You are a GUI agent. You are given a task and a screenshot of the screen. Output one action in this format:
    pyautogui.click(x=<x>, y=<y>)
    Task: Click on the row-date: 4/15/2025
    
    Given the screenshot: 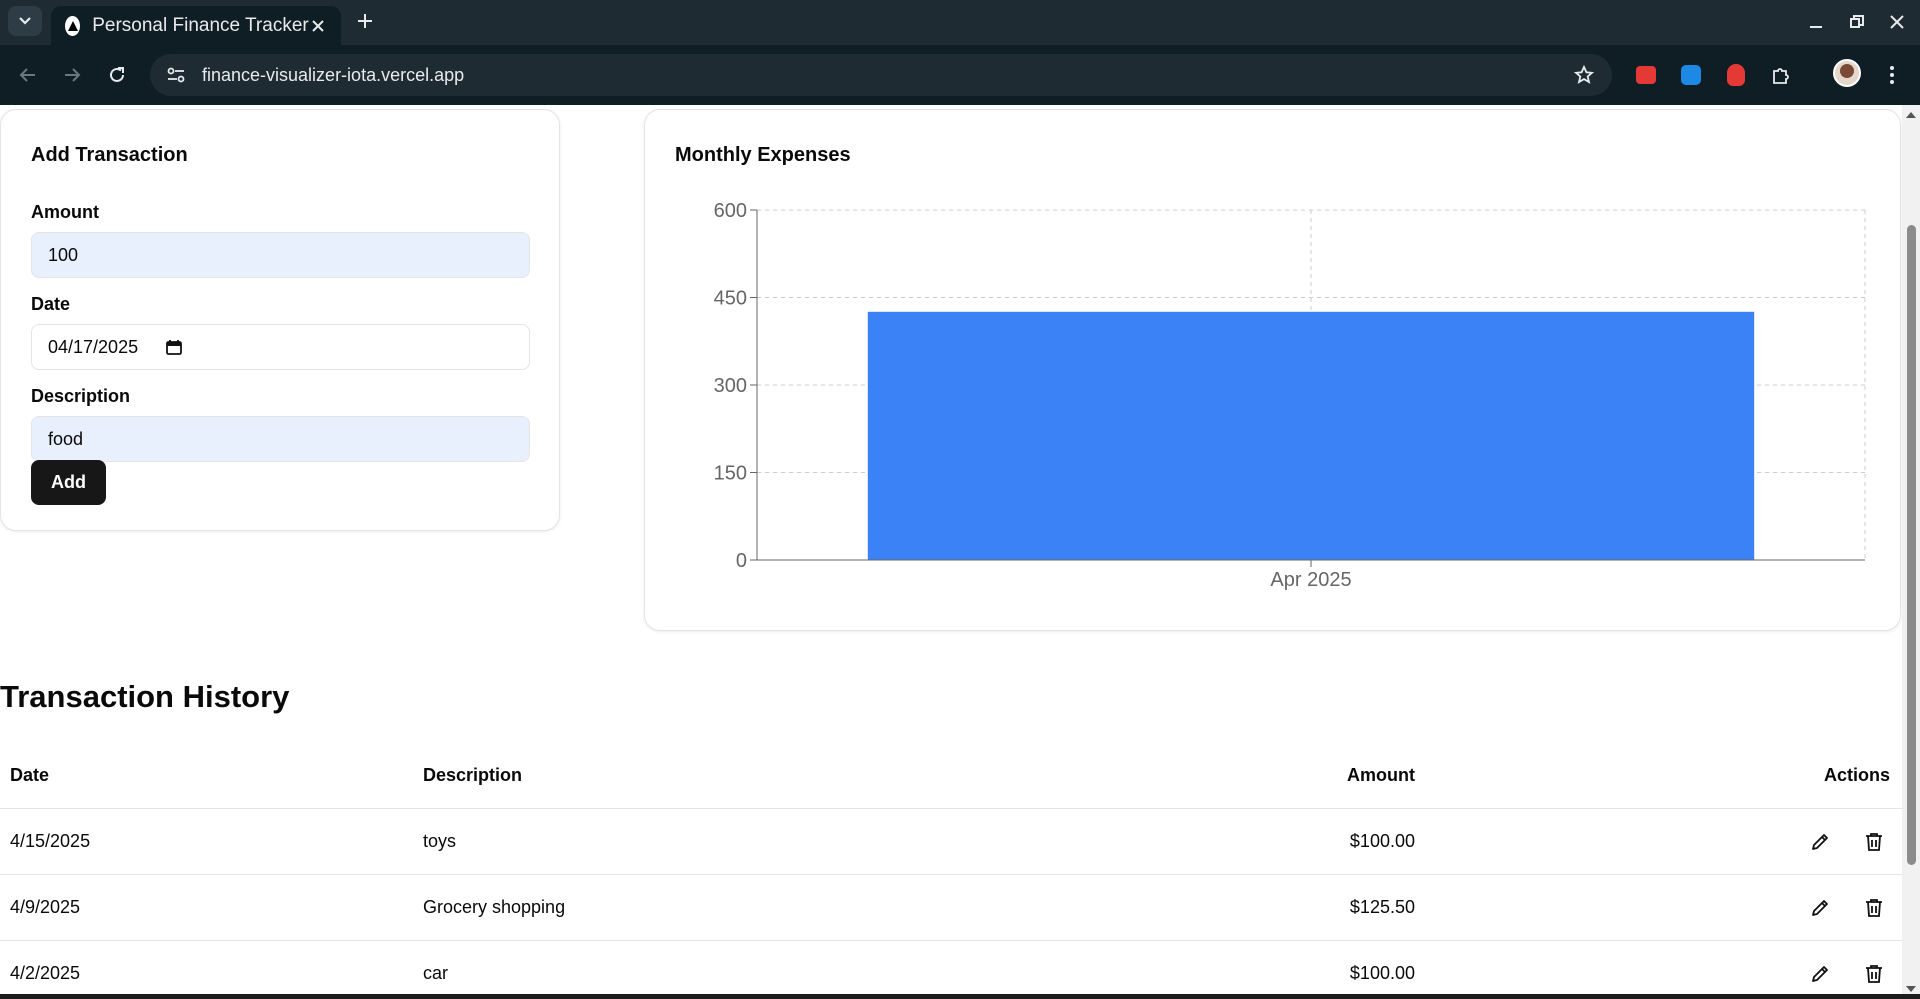 What is the action you would take?
    pyautogui.click(x=50, y=841)
    